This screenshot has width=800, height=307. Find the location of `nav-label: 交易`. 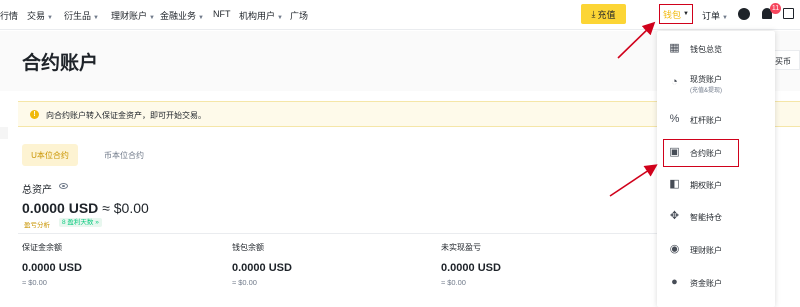

nav-label: 交易 is located at coordinates (36, 16).